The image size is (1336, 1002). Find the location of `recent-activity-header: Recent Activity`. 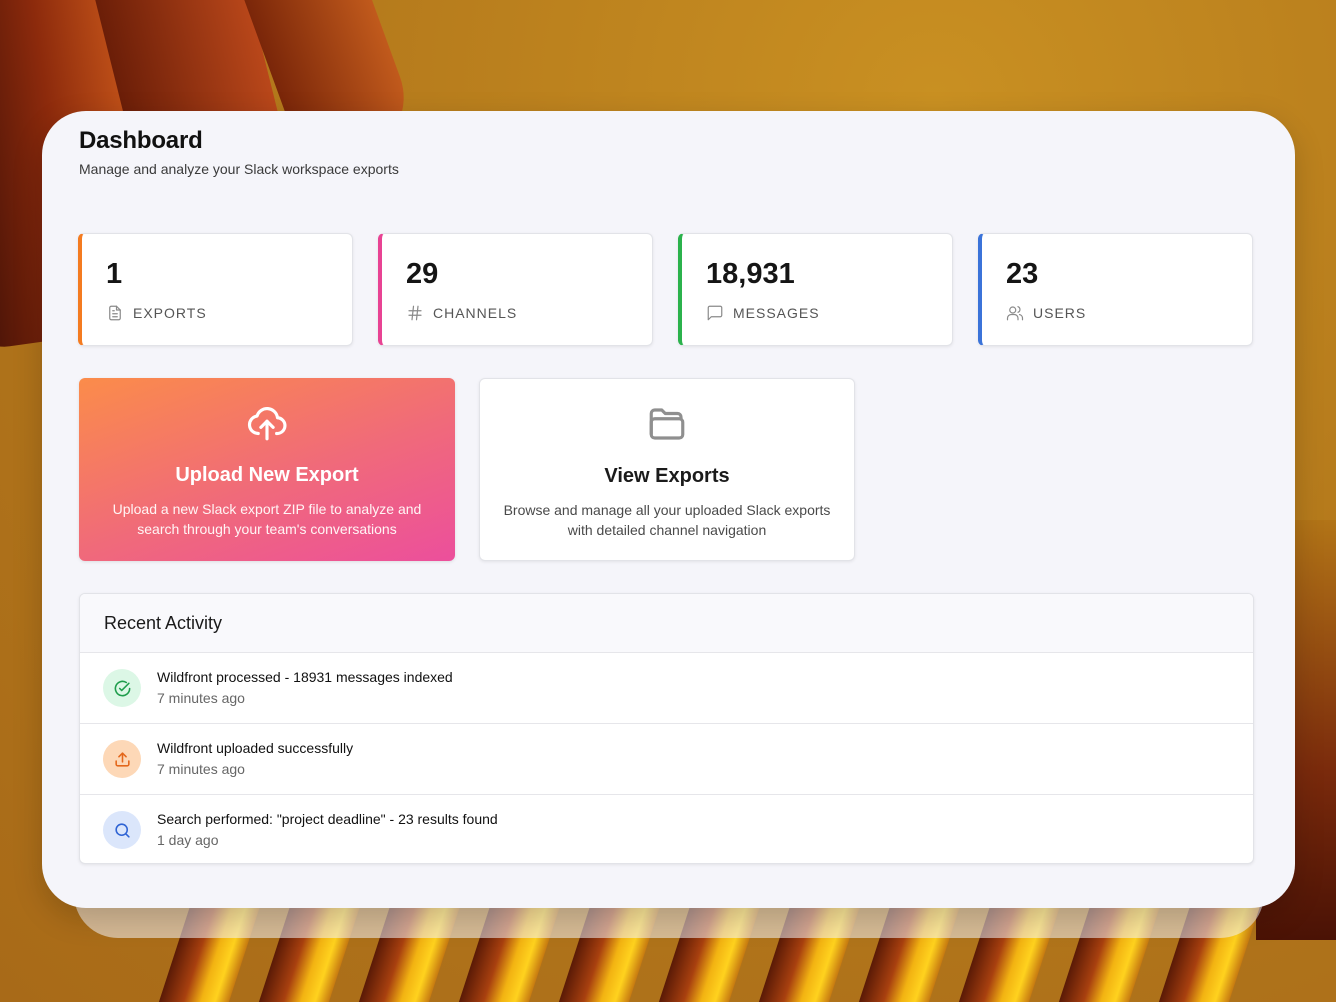

recent-activity-header: Recent Activity is located at coordinates (666, 623).